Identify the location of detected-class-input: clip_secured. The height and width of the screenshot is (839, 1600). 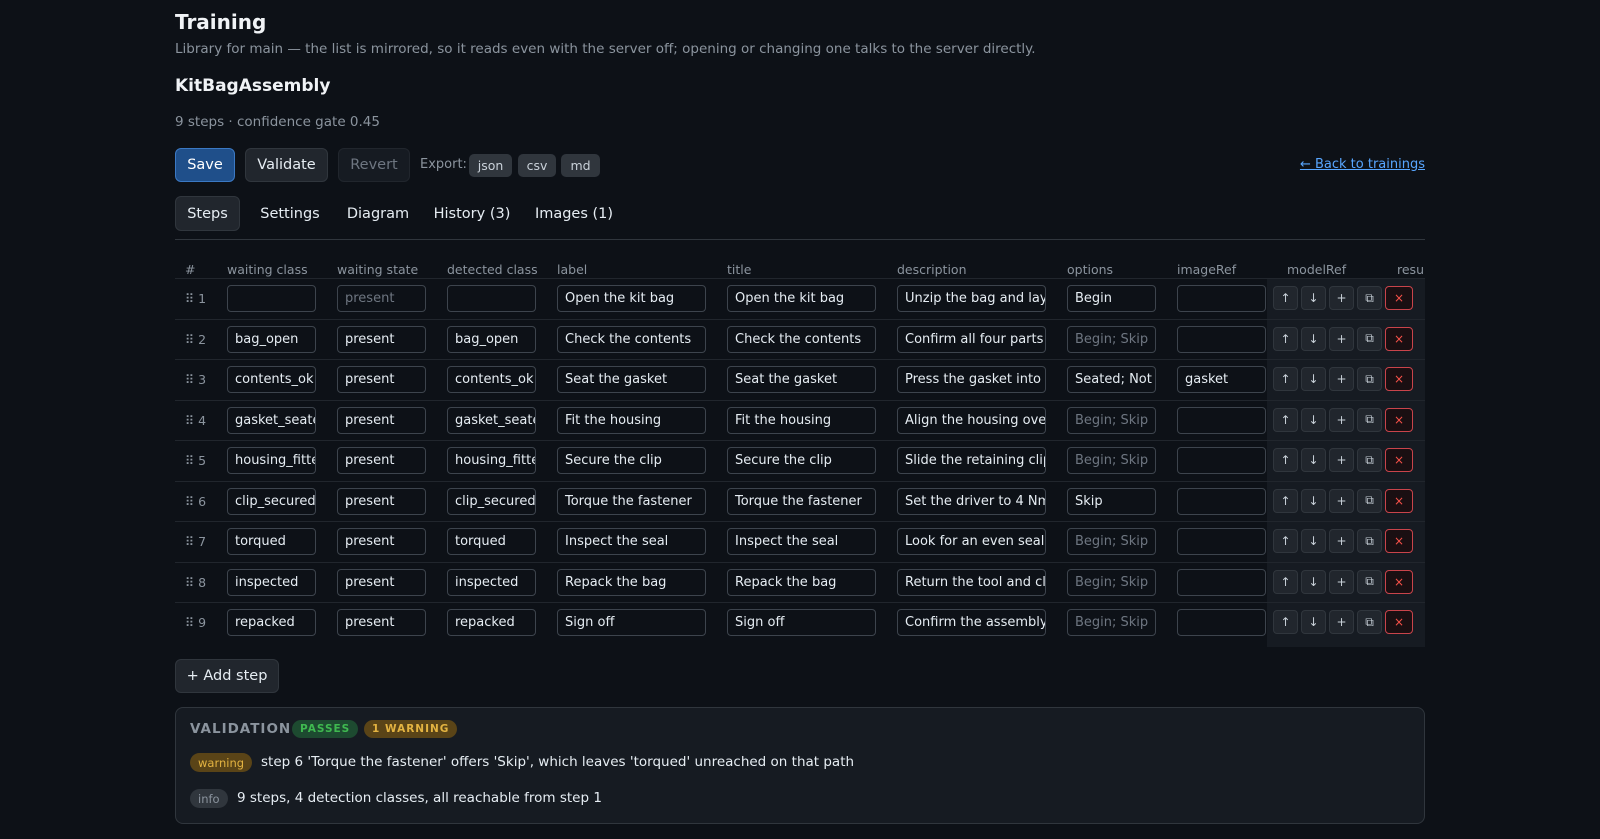
(491, 501).